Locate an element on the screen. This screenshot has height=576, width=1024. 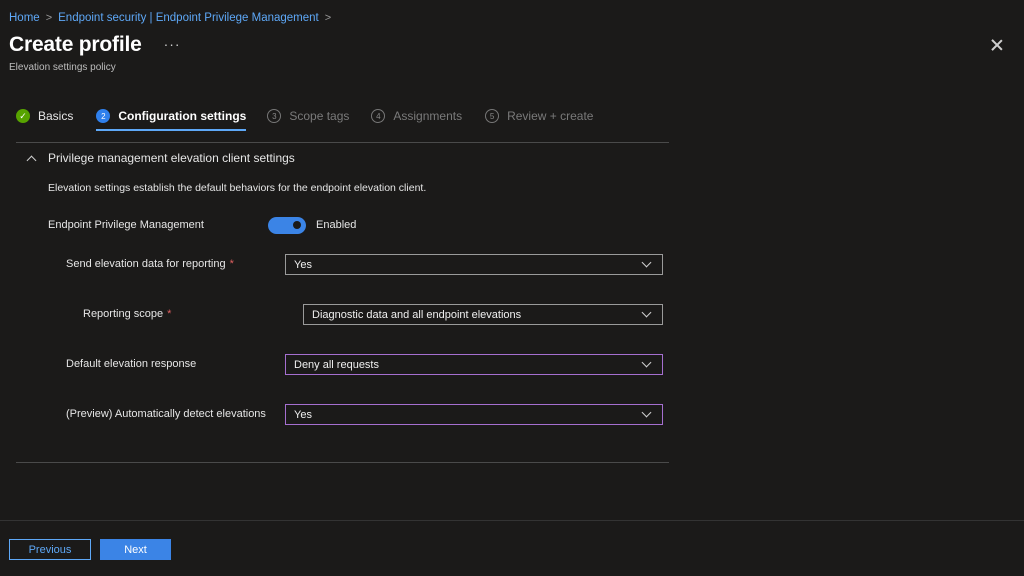
page-title: Create profile is located at coordinates (75, 44).